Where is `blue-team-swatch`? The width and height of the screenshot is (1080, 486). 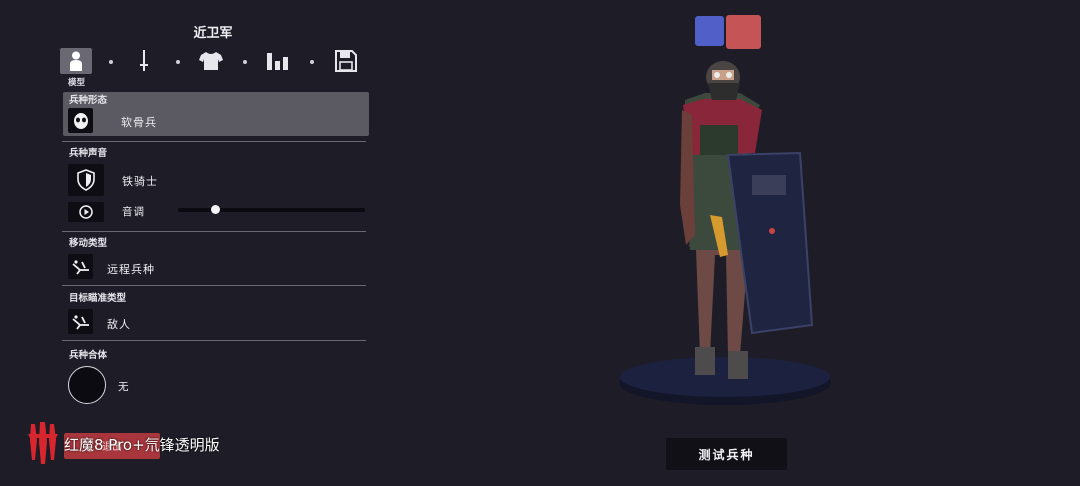 blue-team-swatch is located at coordinates (709, 31).